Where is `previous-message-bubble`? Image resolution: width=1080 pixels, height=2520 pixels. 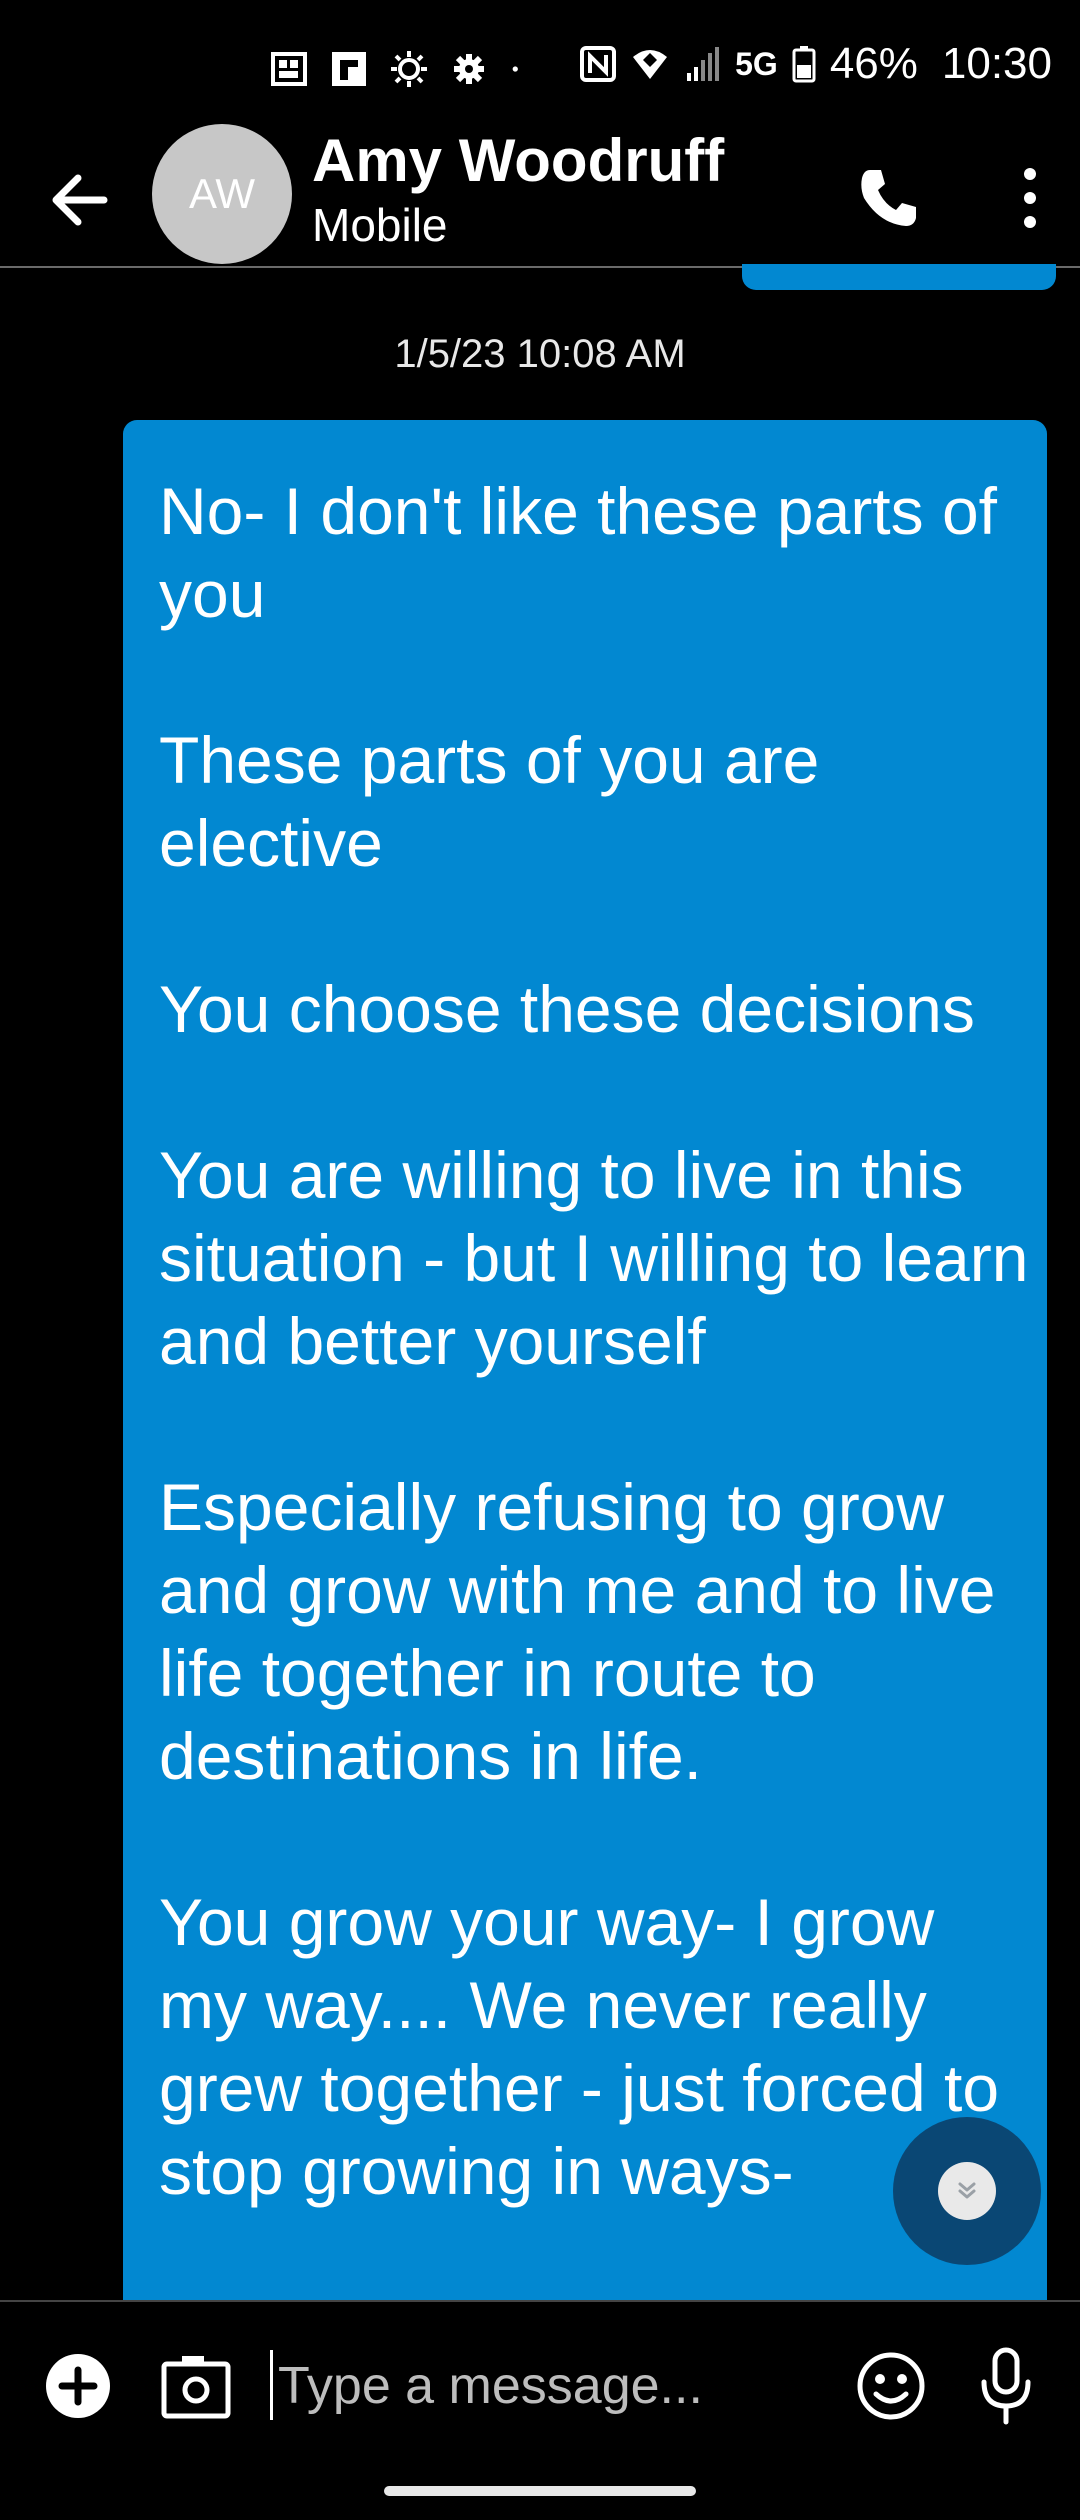 previous-message-bubble is located at coordinates (899, 277).